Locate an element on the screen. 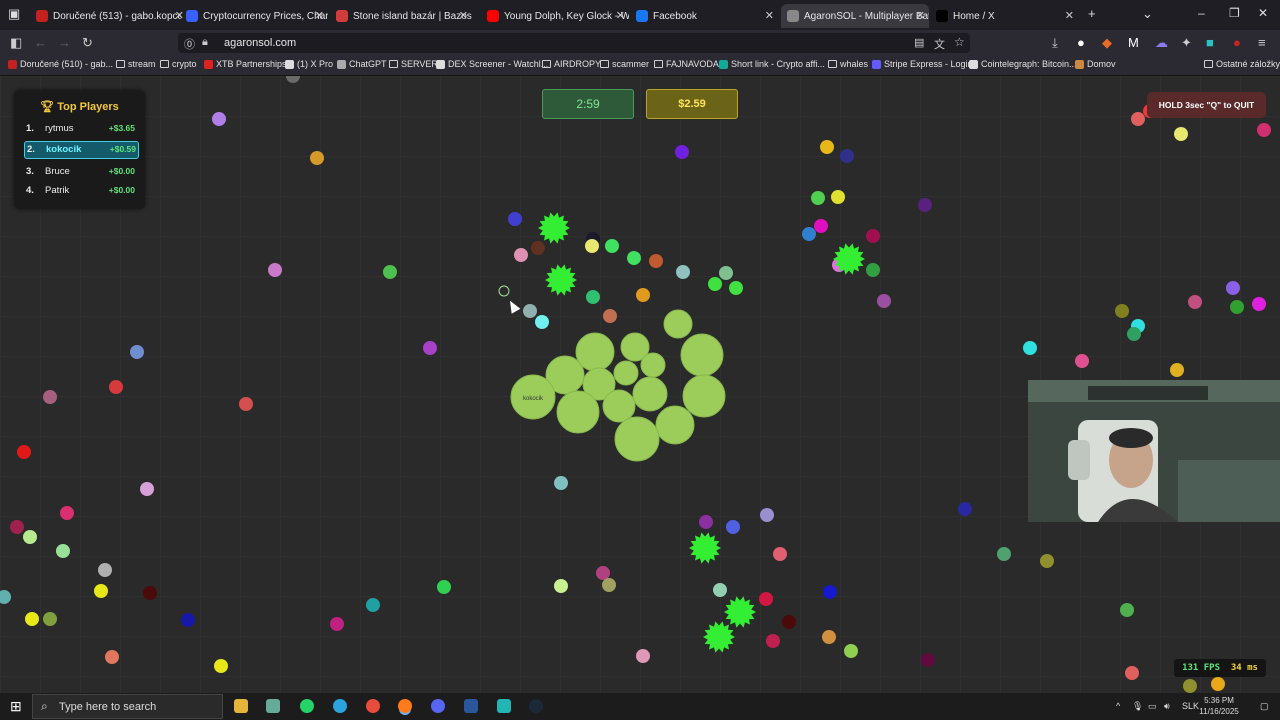 This screenshot has height=720, width=1280. bookmark-item: Ostatné záložky is located at coordinates (1242, 64).